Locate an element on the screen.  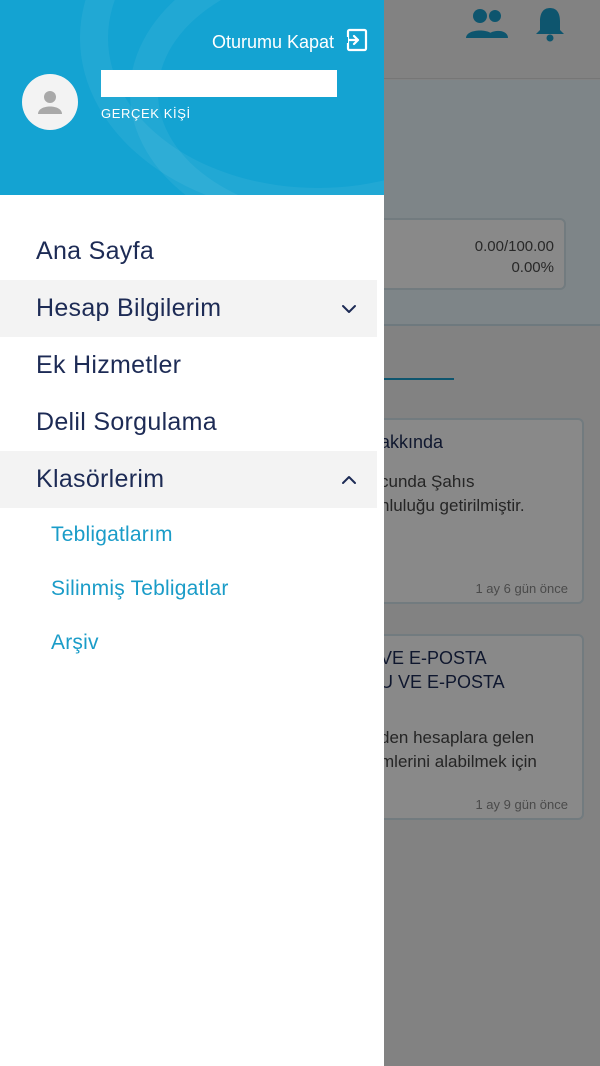
menu-item-label: Hesap Bilgilerim is located at coordinates (129, 308).